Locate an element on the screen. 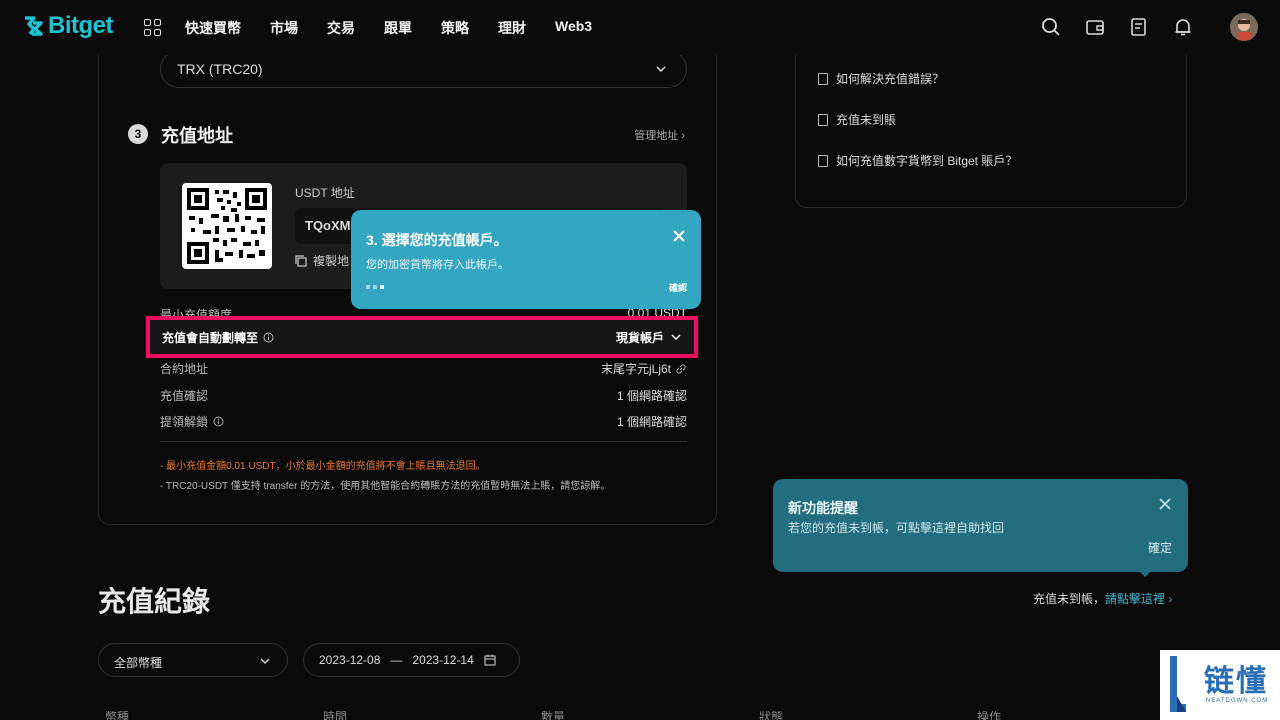 Image resolution: width=1280 pixels, height=720 pixels. network-value: TRX (TRC20) is located at coordinates (220, 69).